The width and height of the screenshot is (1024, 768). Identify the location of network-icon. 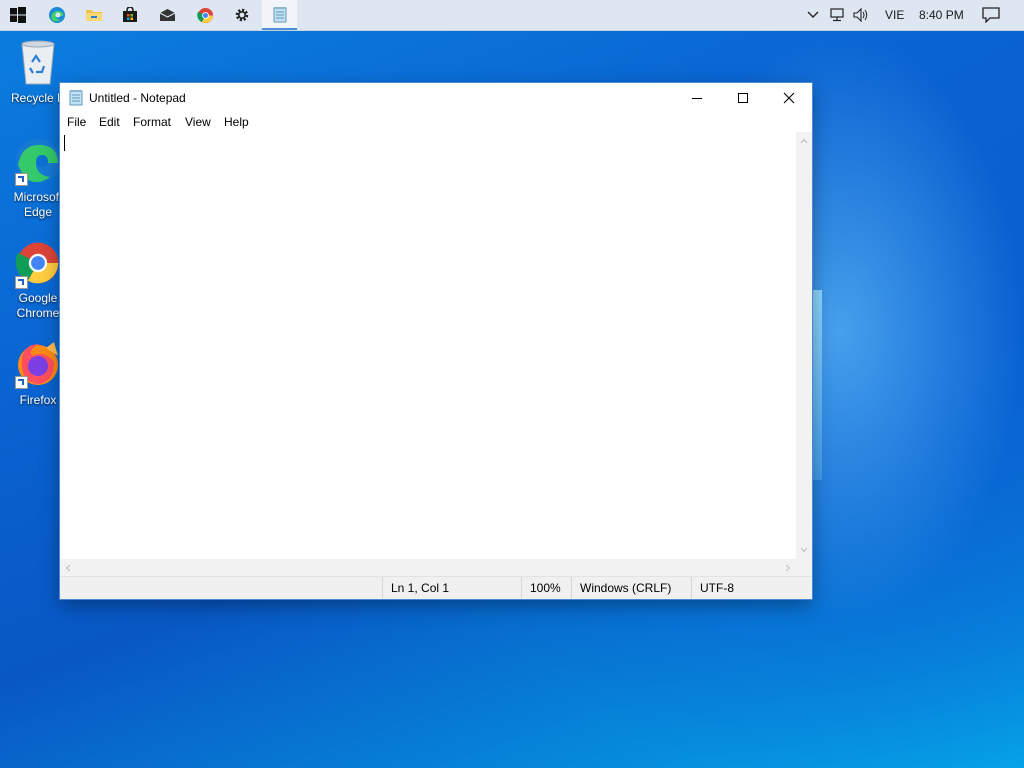
(837, 15).